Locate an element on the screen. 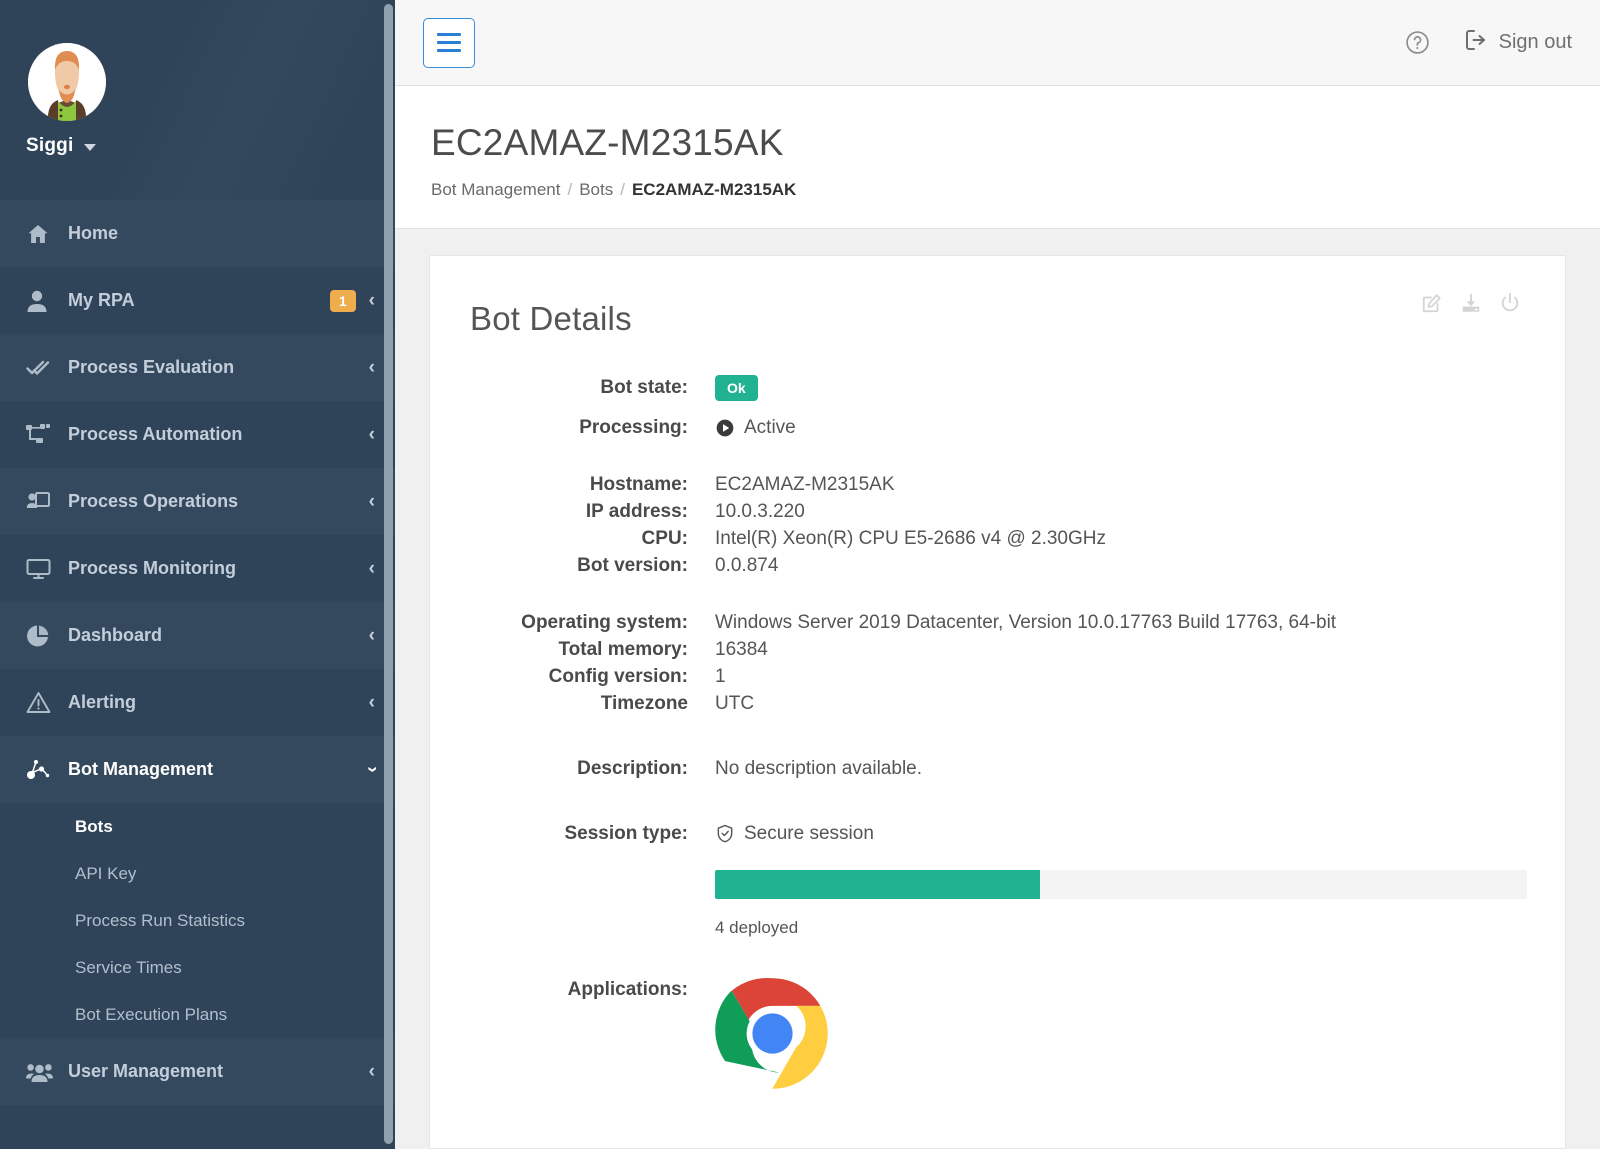  sidebar-item-bot-management: Bot Management ‹ is located at coordinates (197, 769).